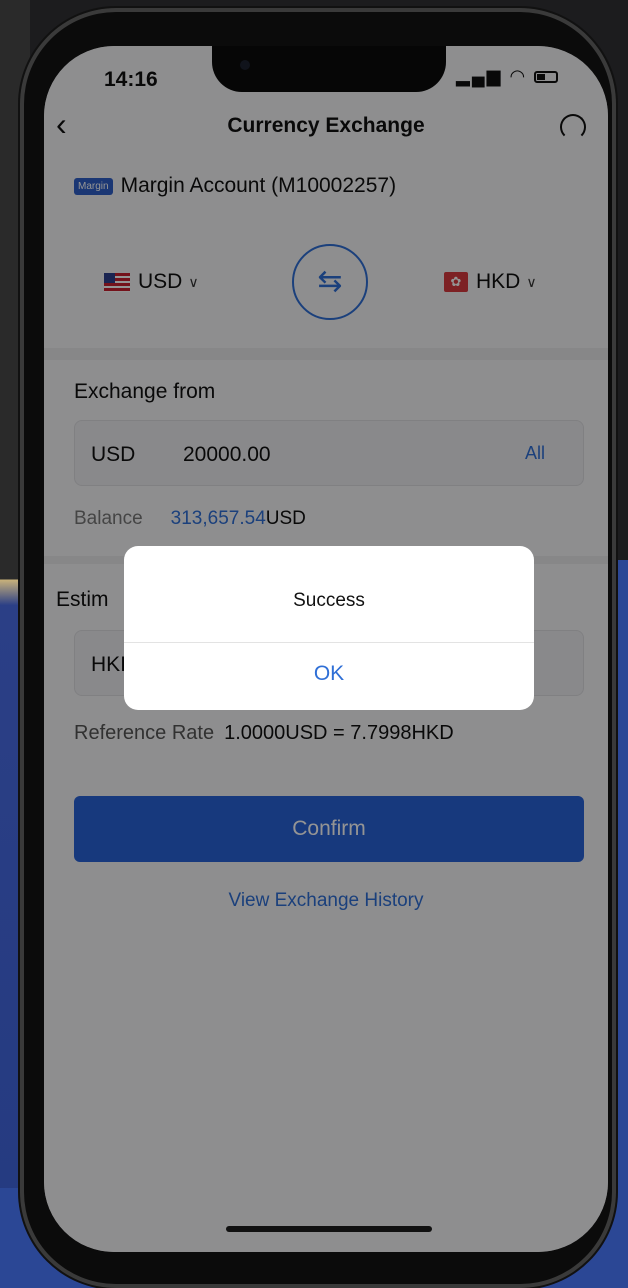  What do you see at coordinates (329, 1229) in the screenshot?
I see `home-indicator` at bounding box center [329, 1229].